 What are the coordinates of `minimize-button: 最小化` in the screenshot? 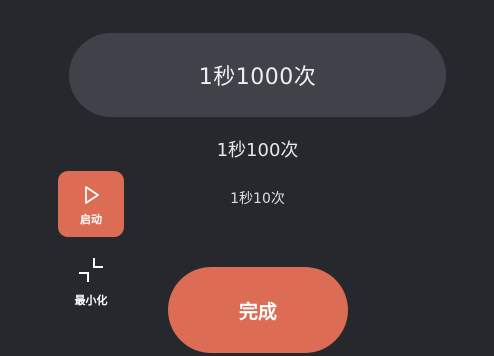 It's located at (91, 282).